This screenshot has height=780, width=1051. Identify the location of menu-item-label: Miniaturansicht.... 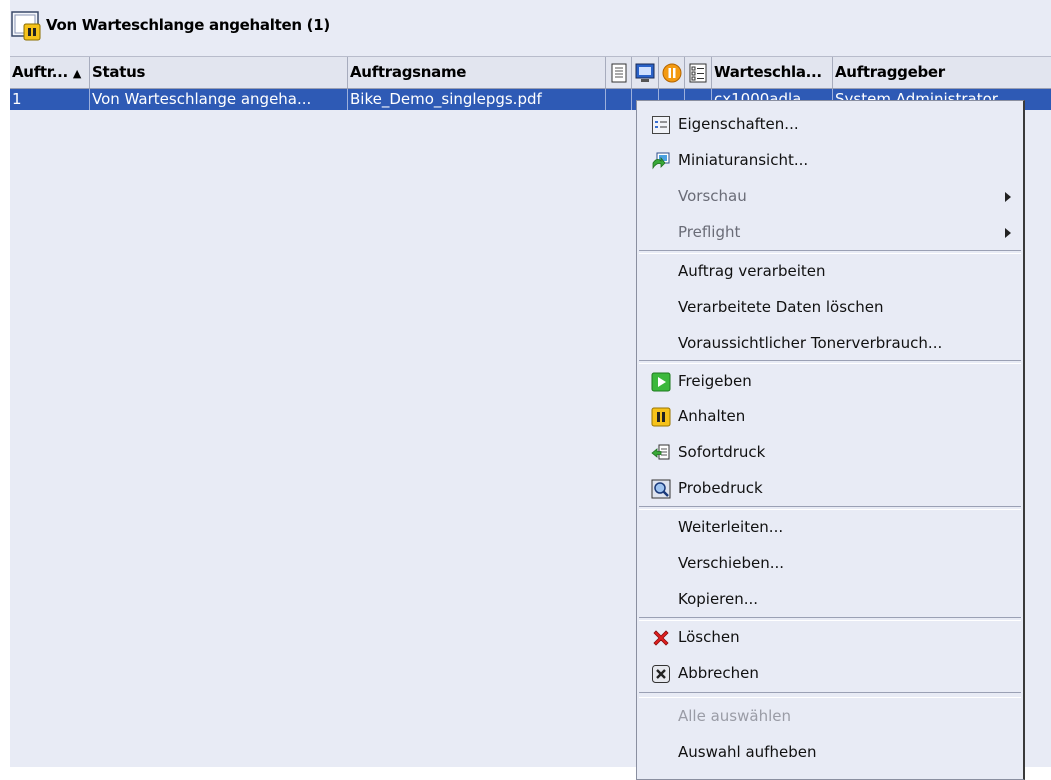
(743, 160).